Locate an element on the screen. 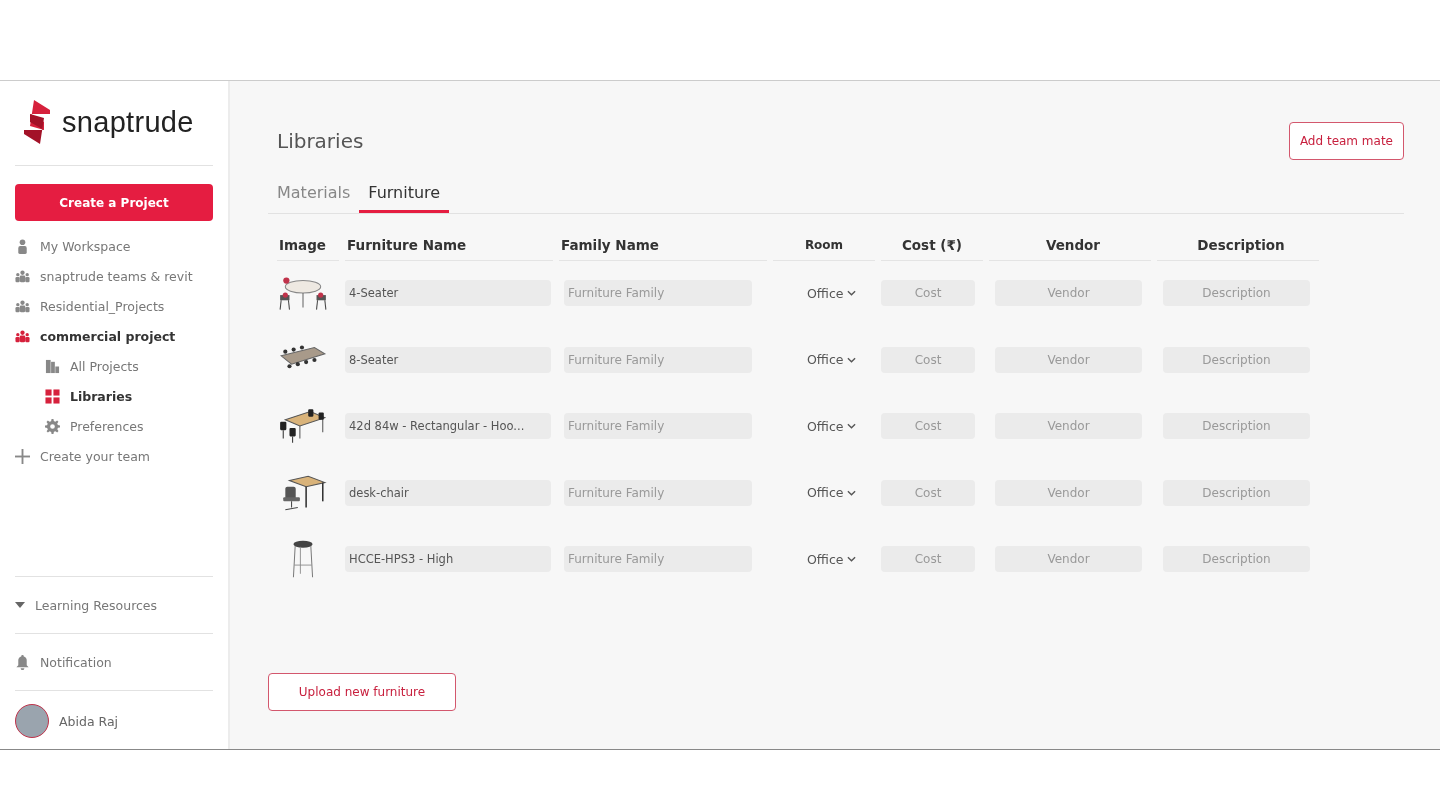 The width and height of the screenshot is (1440, 810). create-project-button: Create a Project is located at coordinates (114, 202).